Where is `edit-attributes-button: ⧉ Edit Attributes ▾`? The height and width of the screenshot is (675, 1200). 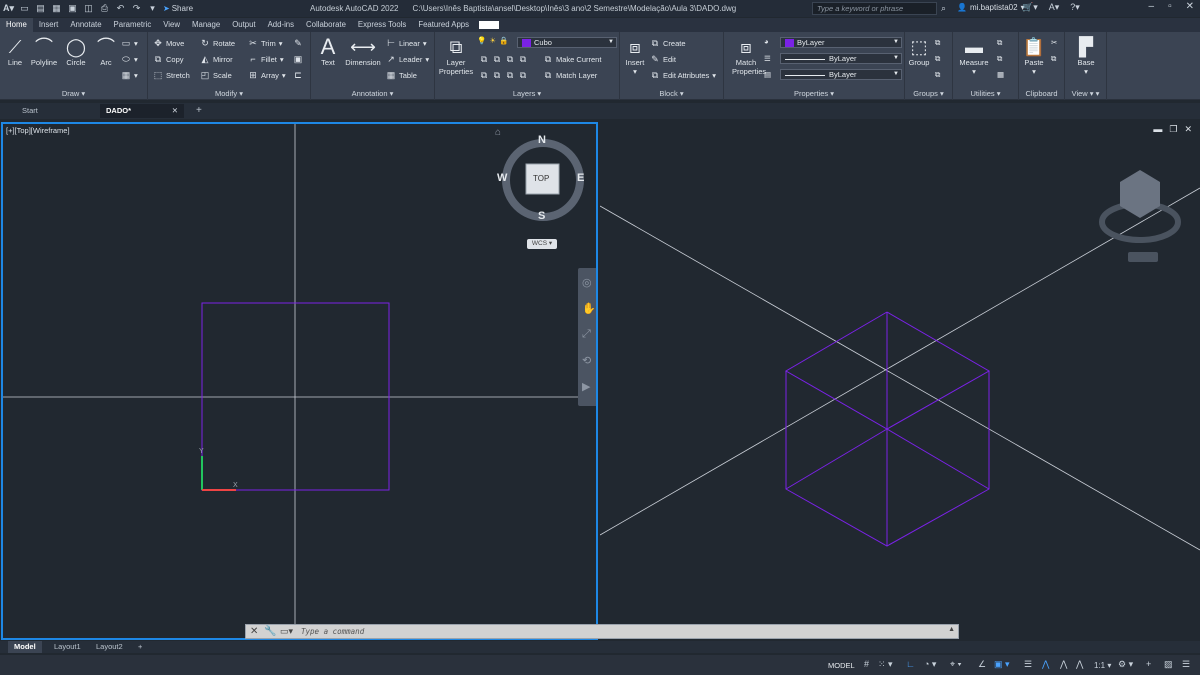
edit-attributes-button: ⧉ Edit Attributes ▾ is located at coordinates (683, 75).